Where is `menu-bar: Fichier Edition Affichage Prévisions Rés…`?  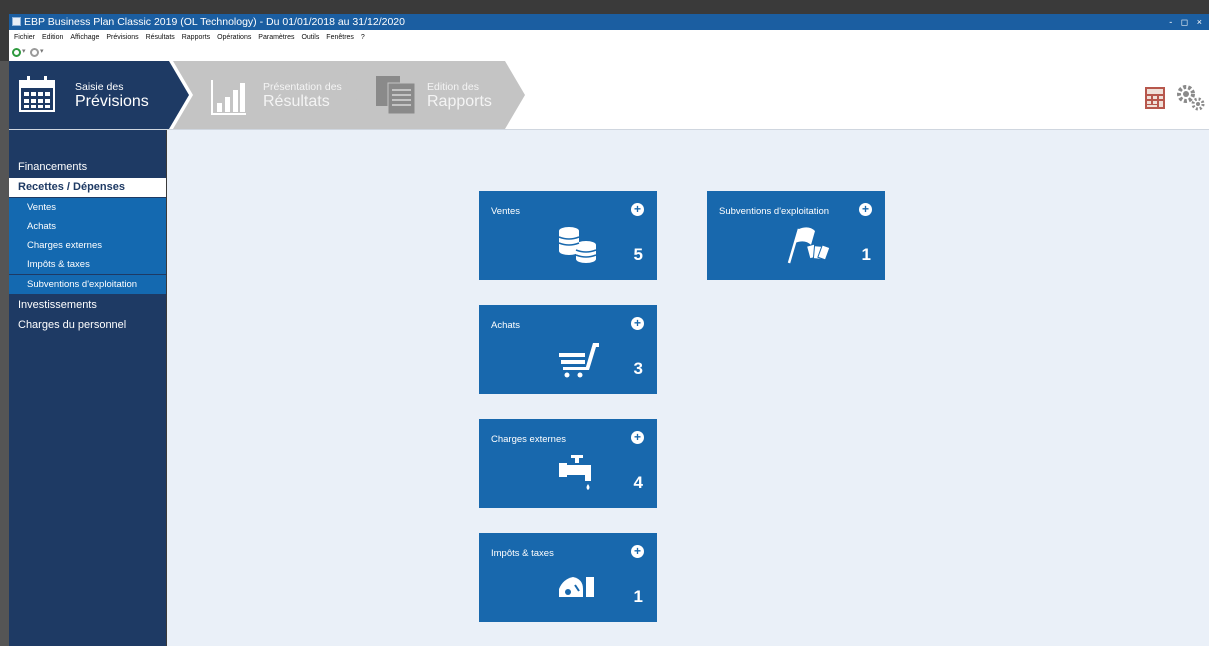 menu-bar: Fichier Edition Affichage Prévisions Rés… is located at coordinates (609, 37).